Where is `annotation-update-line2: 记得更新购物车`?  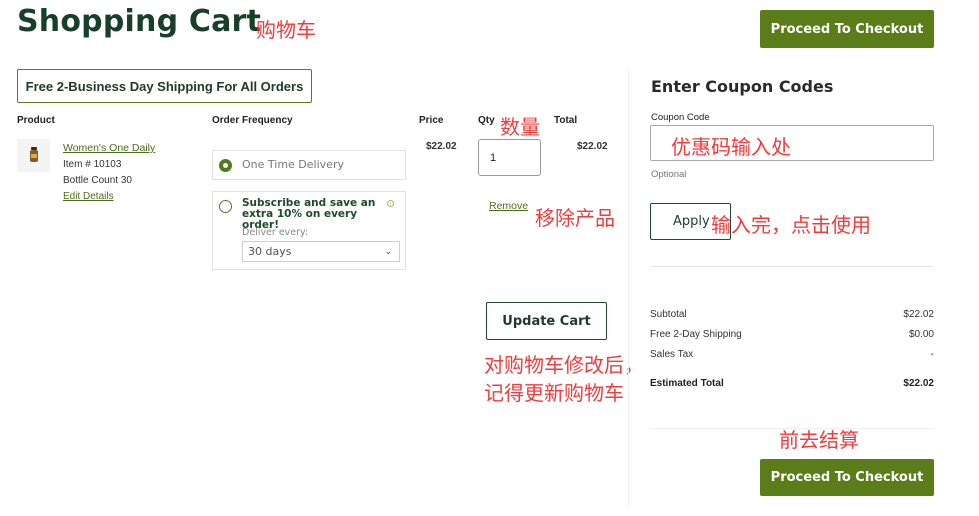 annotation-update-line2: 记得更新购物车 is located at coordinates (554, 393).